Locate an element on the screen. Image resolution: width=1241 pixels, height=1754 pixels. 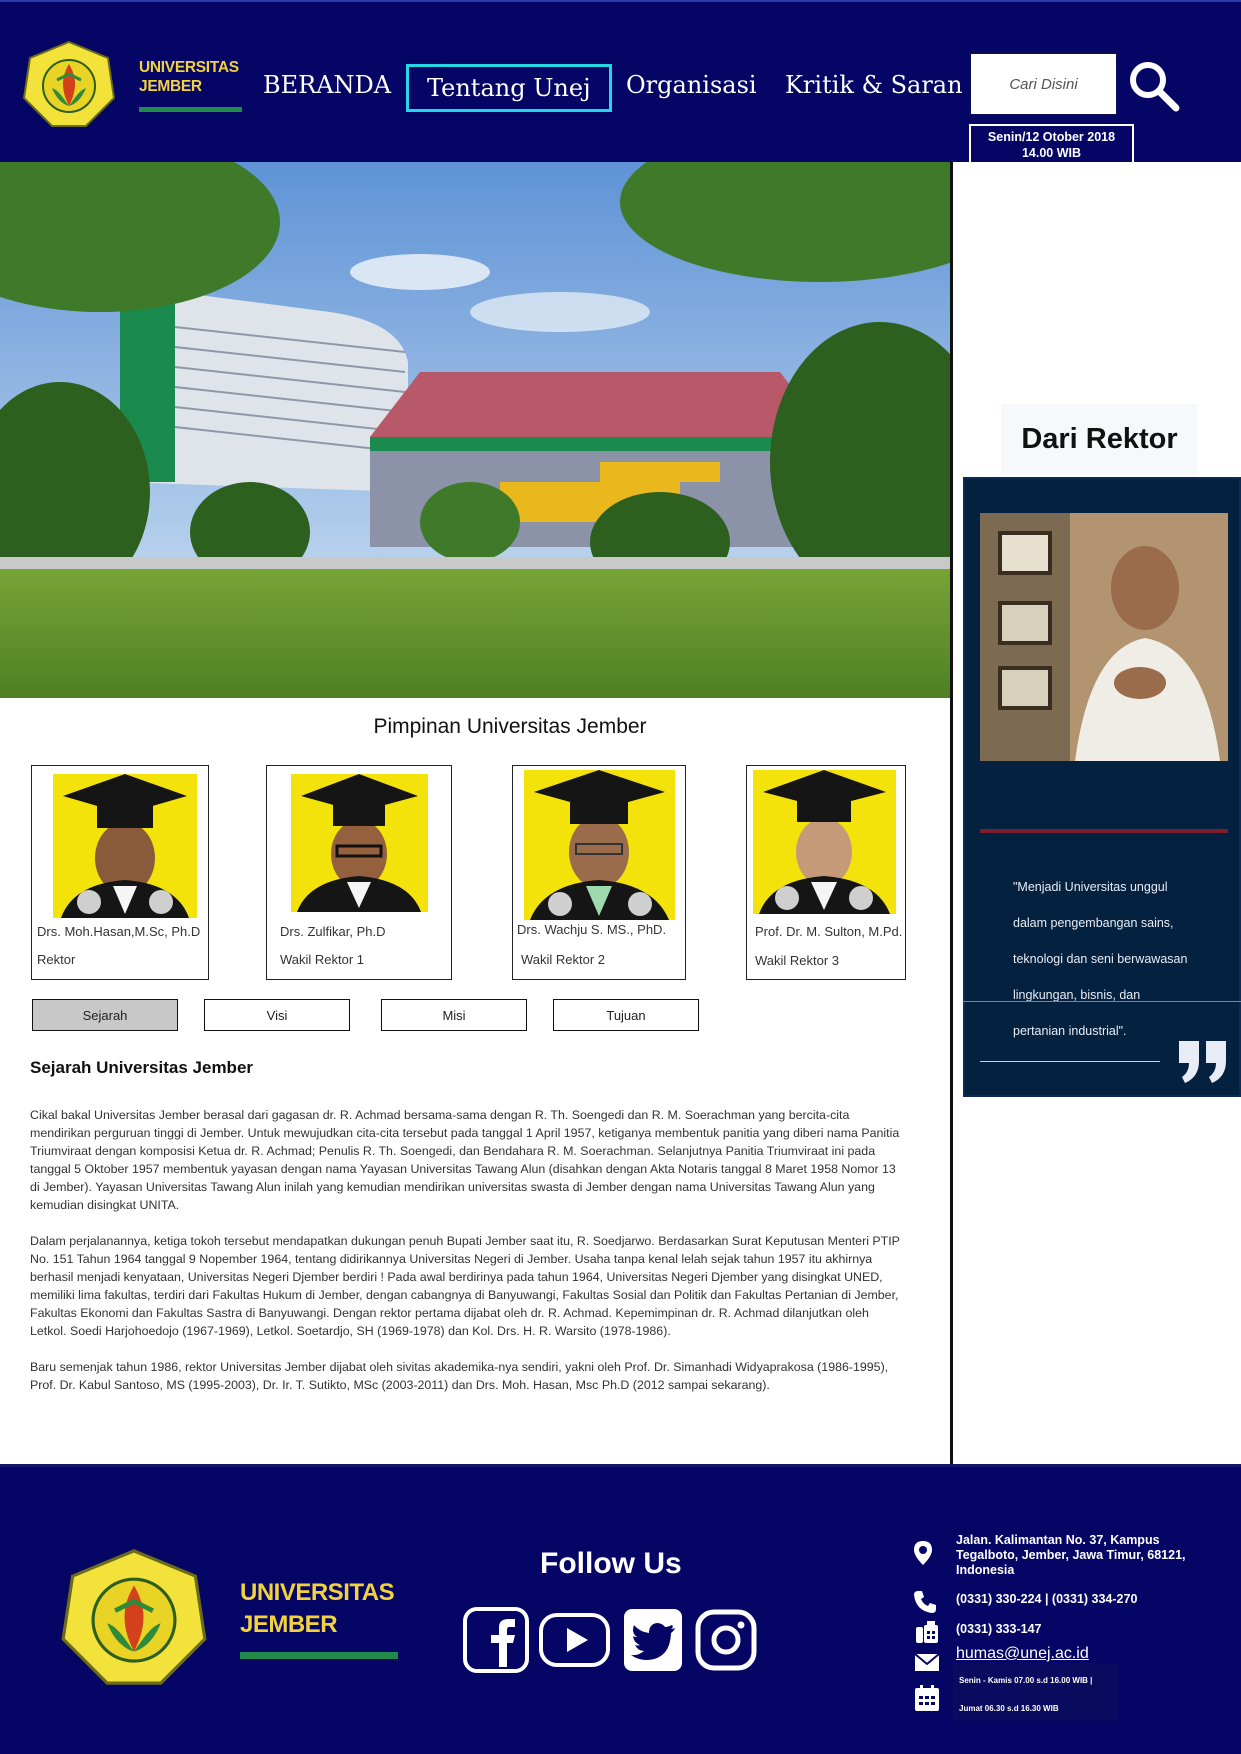
mail-icon is located at coordinates (927, 1662).